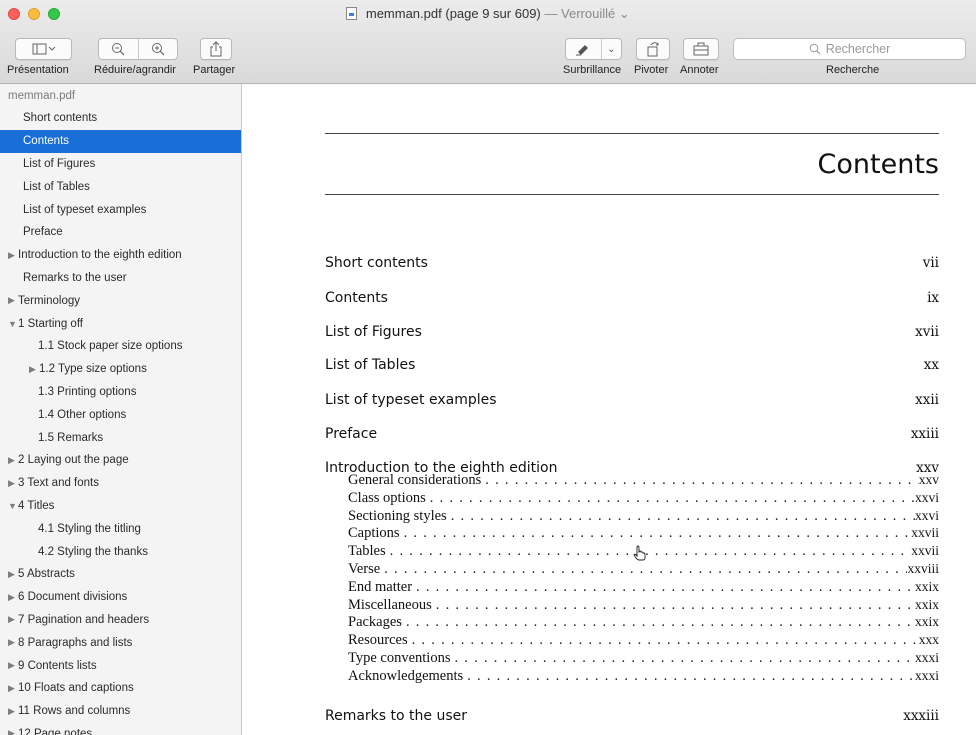 The height and width of the screenshot is (735, 976). What do you see at coordinates (120, 437) in the screenshot?
I see `sidebar-item: 1.5 Remarks` at bounding box center [120, 437].